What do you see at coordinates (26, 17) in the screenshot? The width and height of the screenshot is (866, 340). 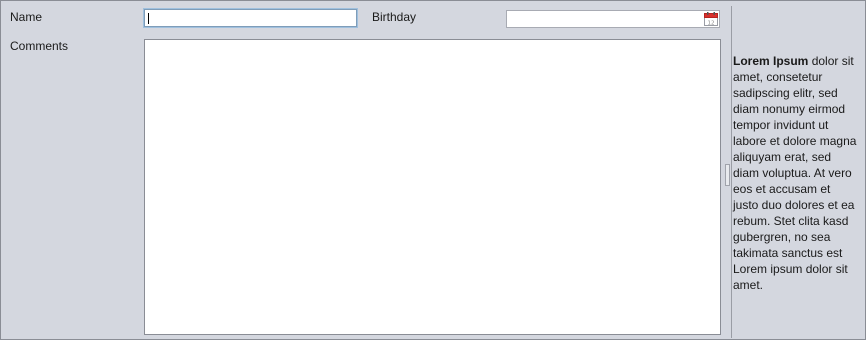 I see `name-label: Name` at bounding box center [26, 17].